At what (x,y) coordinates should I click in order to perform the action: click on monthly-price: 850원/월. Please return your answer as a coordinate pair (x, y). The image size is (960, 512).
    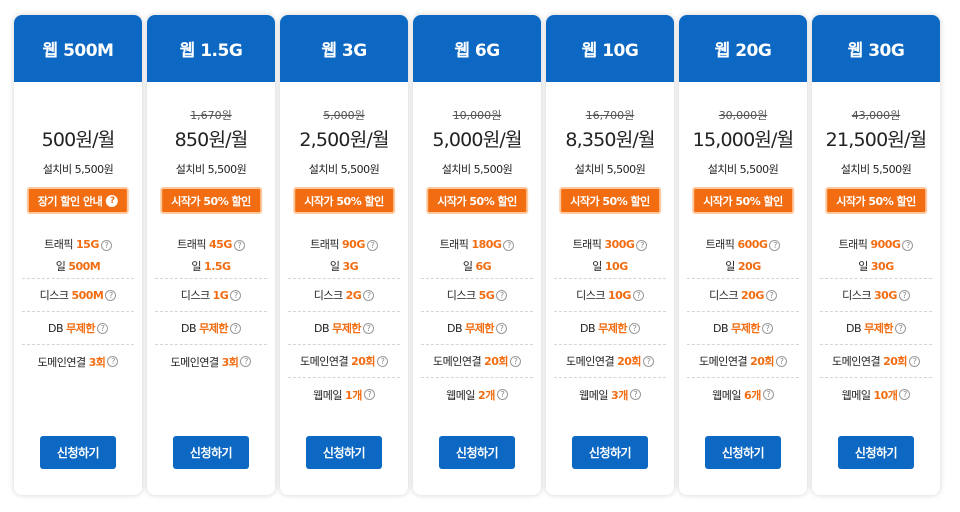
    Looking at the image, I should click on (211, 140).